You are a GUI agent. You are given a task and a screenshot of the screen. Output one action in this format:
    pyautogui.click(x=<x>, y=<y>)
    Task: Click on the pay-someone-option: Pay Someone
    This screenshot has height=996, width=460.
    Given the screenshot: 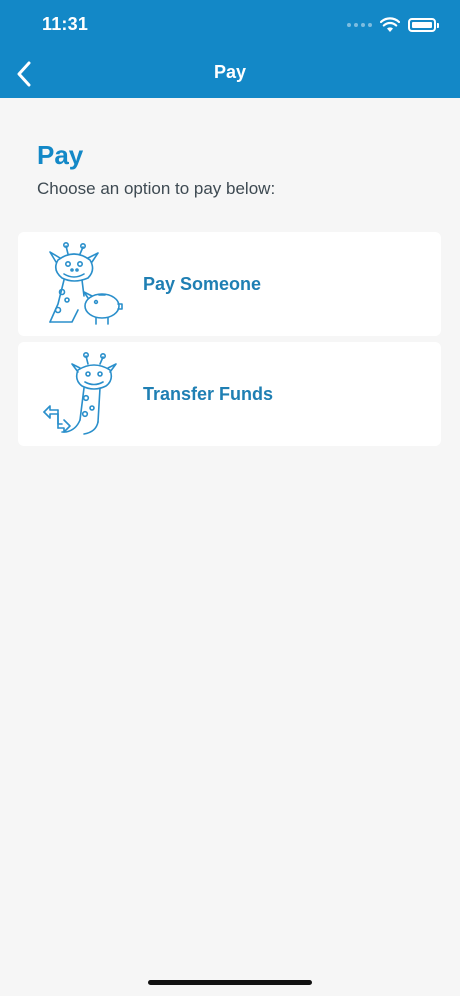 What is the action you would take?
    pyautogui.click(x=229, y=284)
    